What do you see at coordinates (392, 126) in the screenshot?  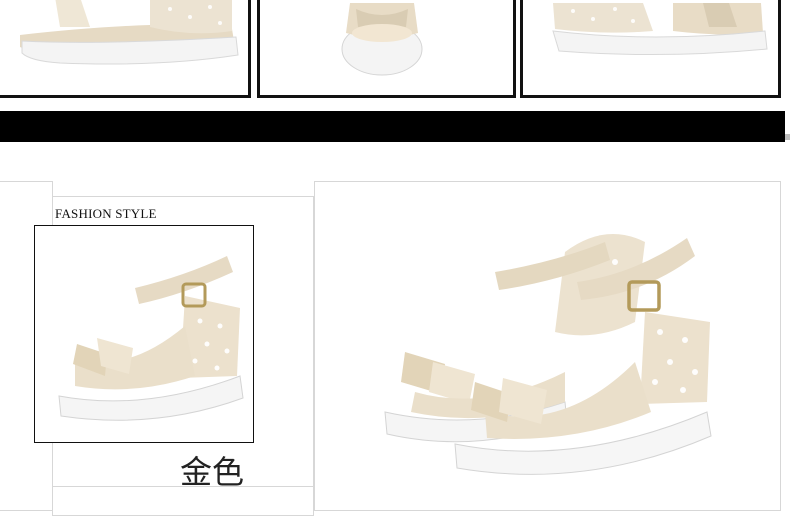 I see `separator-band` at bounding box center [392, 126].